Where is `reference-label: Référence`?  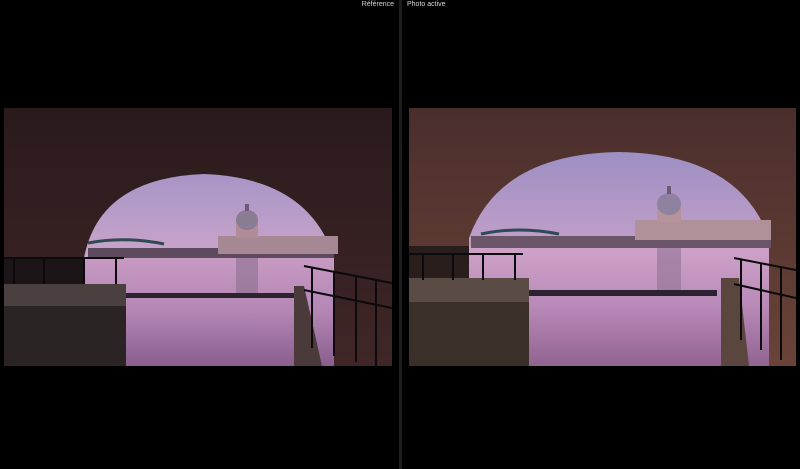
reference-label: Référence is located at coordinates (377, 4).